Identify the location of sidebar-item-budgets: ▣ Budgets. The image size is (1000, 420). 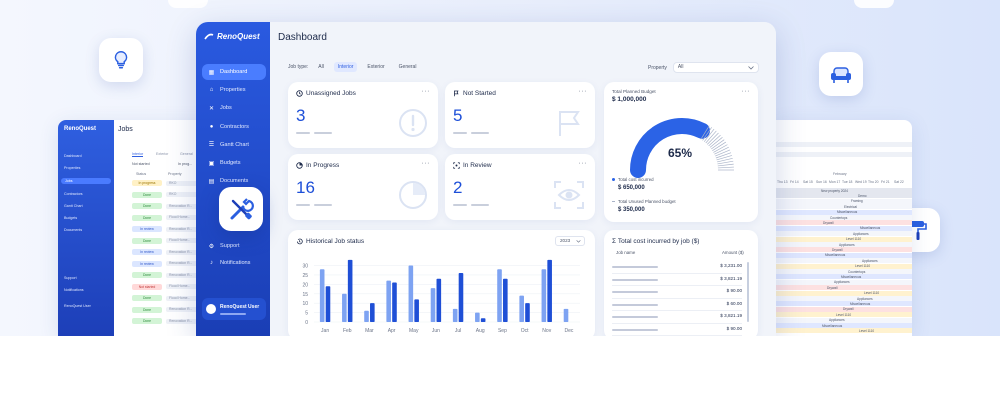
(234, 163).